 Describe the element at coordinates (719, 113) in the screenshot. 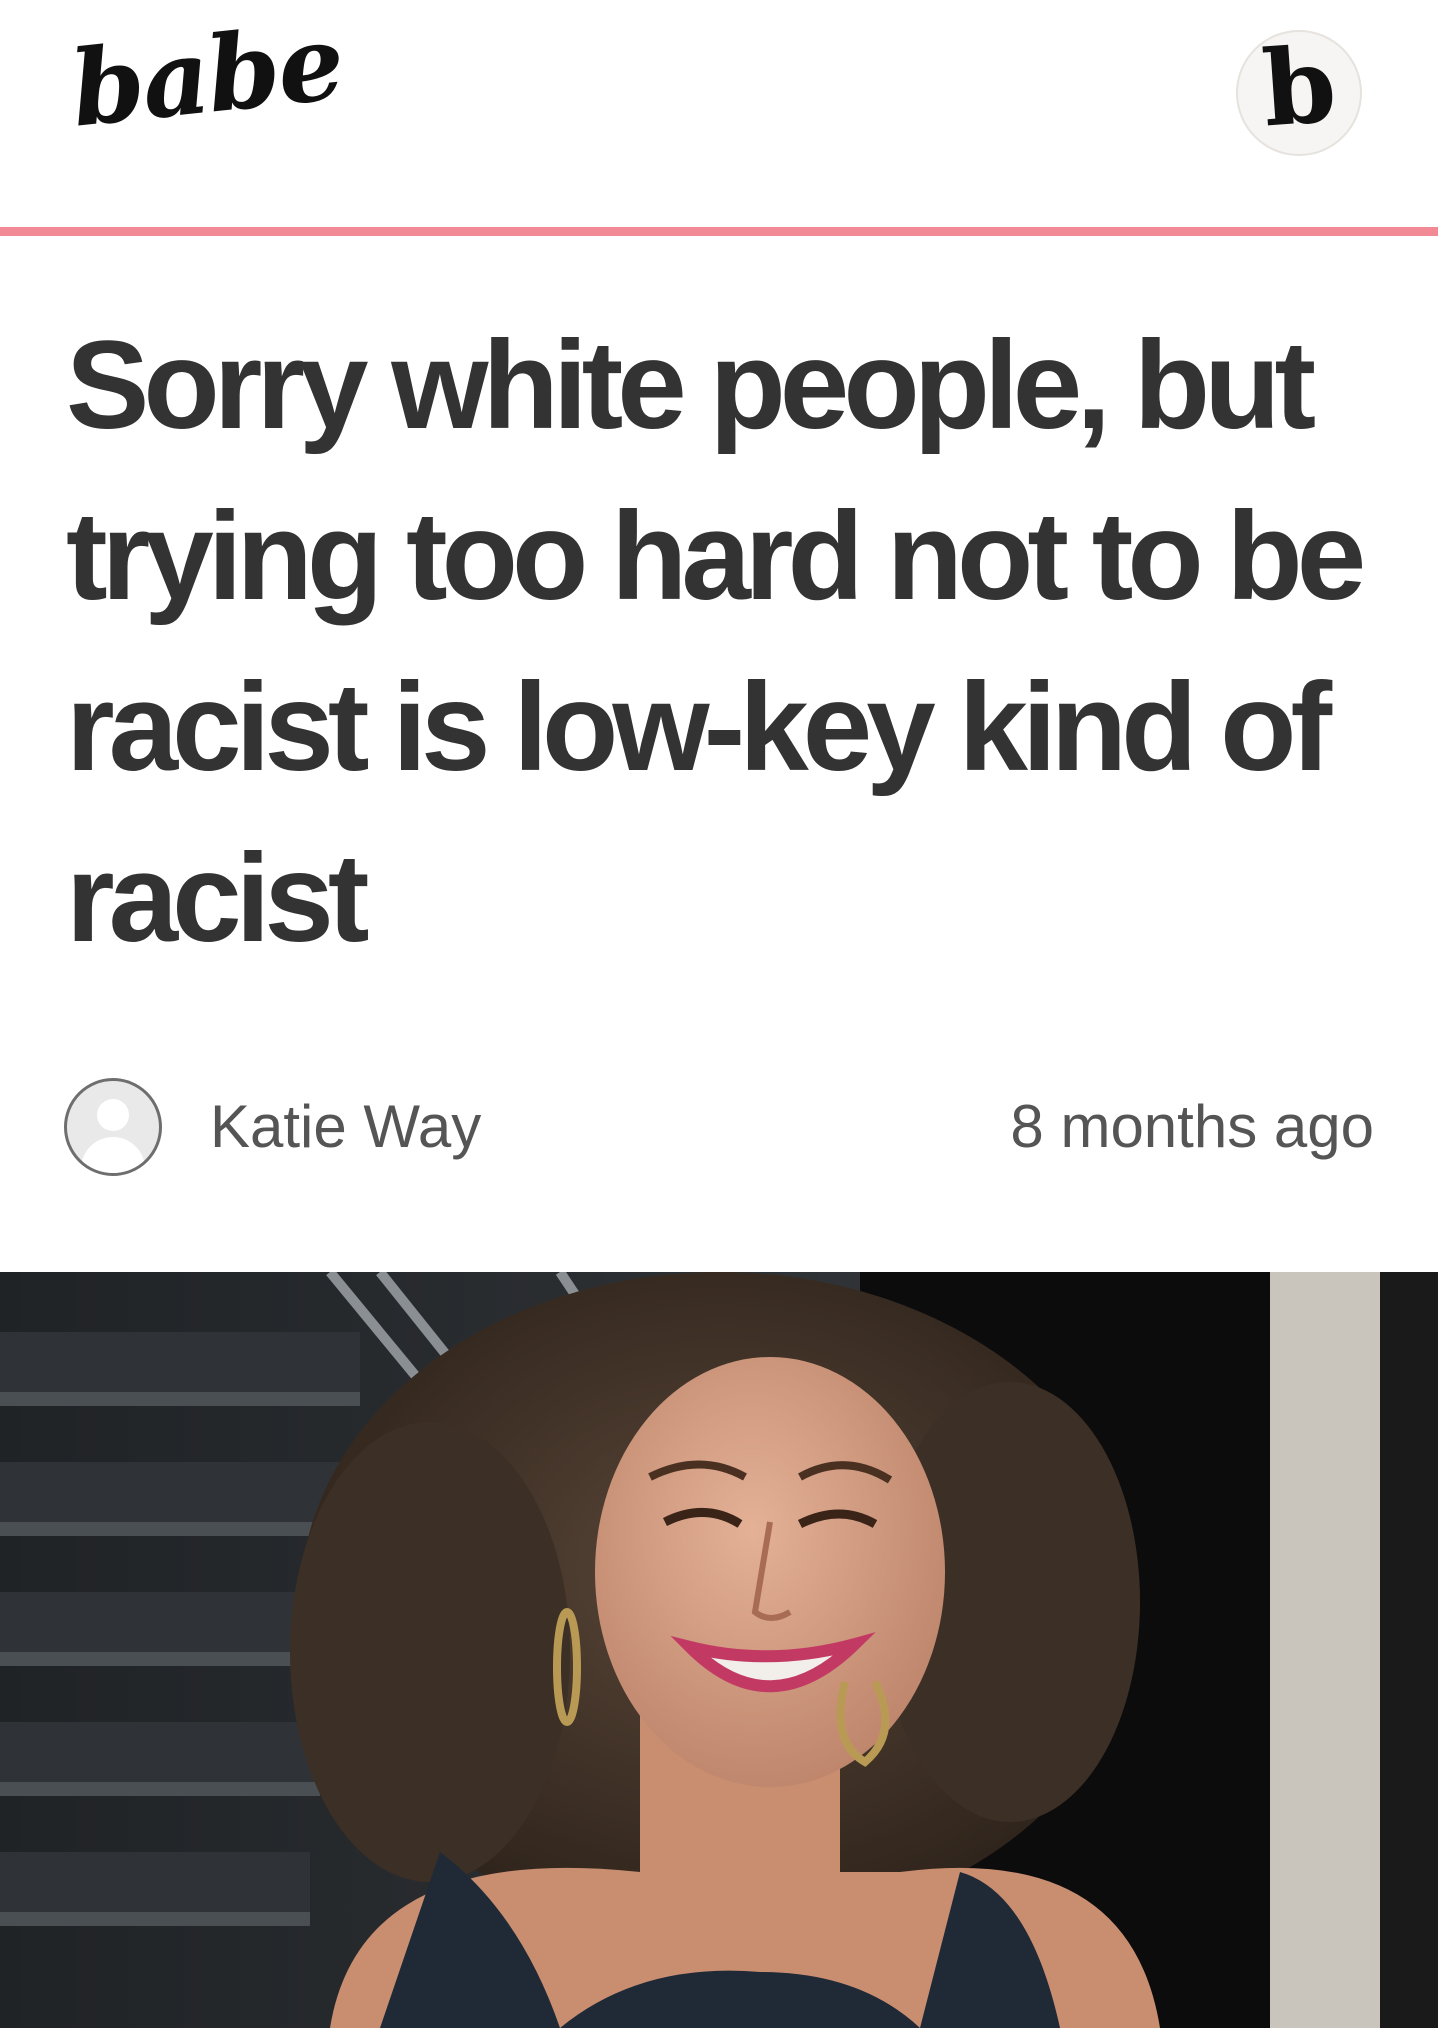

I see `site-header: babe b` at that location.